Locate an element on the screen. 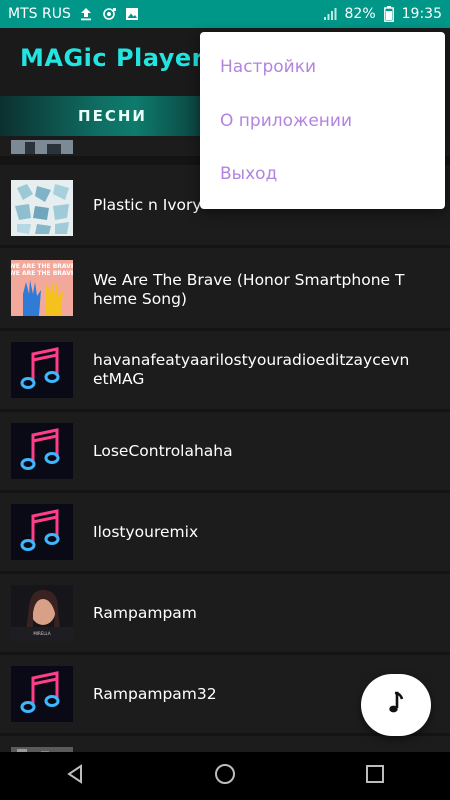  back-icon is located at coordinates (75, 776).